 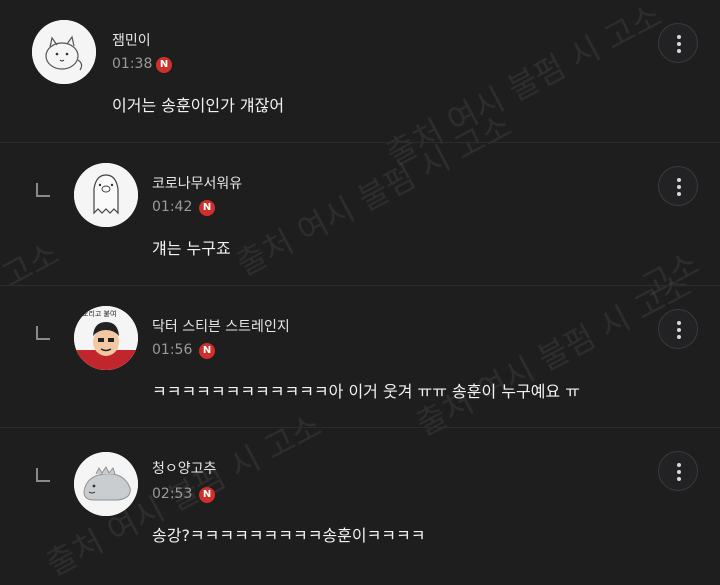 What do you see at coordinates (131, 40) in the screenshot?
I see `comment-nickname: 잼민이` at bounding box center [131, 40].